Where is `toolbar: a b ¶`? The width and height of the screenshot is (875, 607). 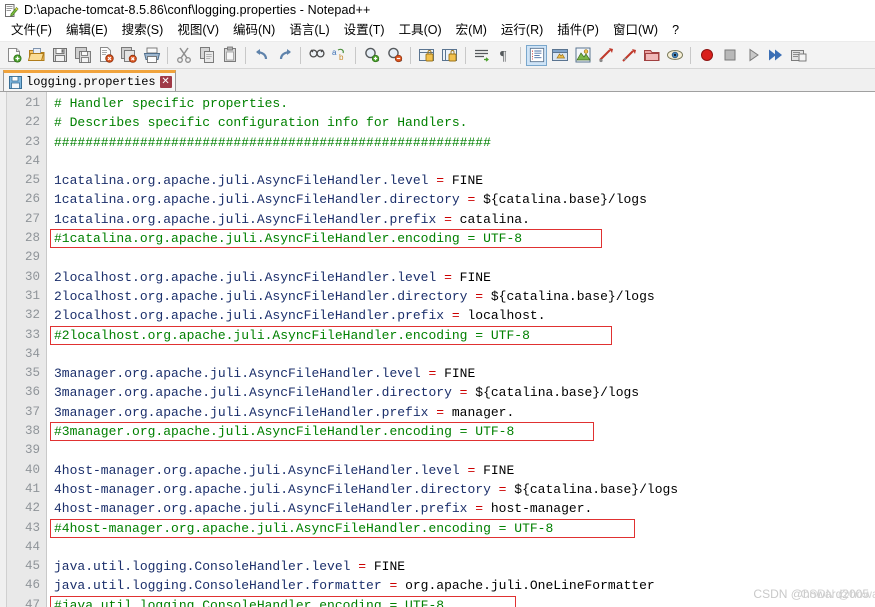 toolbar: a b ¶ is located at coordinates (437, 55).